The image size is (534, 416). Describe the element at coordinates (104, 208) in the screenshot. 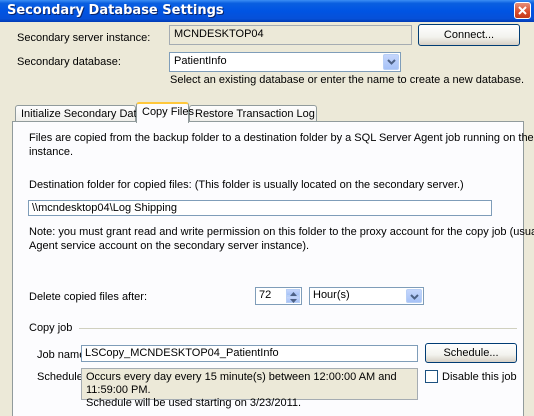

I see `destination-folder-value: \\mcndesktop04\Log Shipping` at that location.